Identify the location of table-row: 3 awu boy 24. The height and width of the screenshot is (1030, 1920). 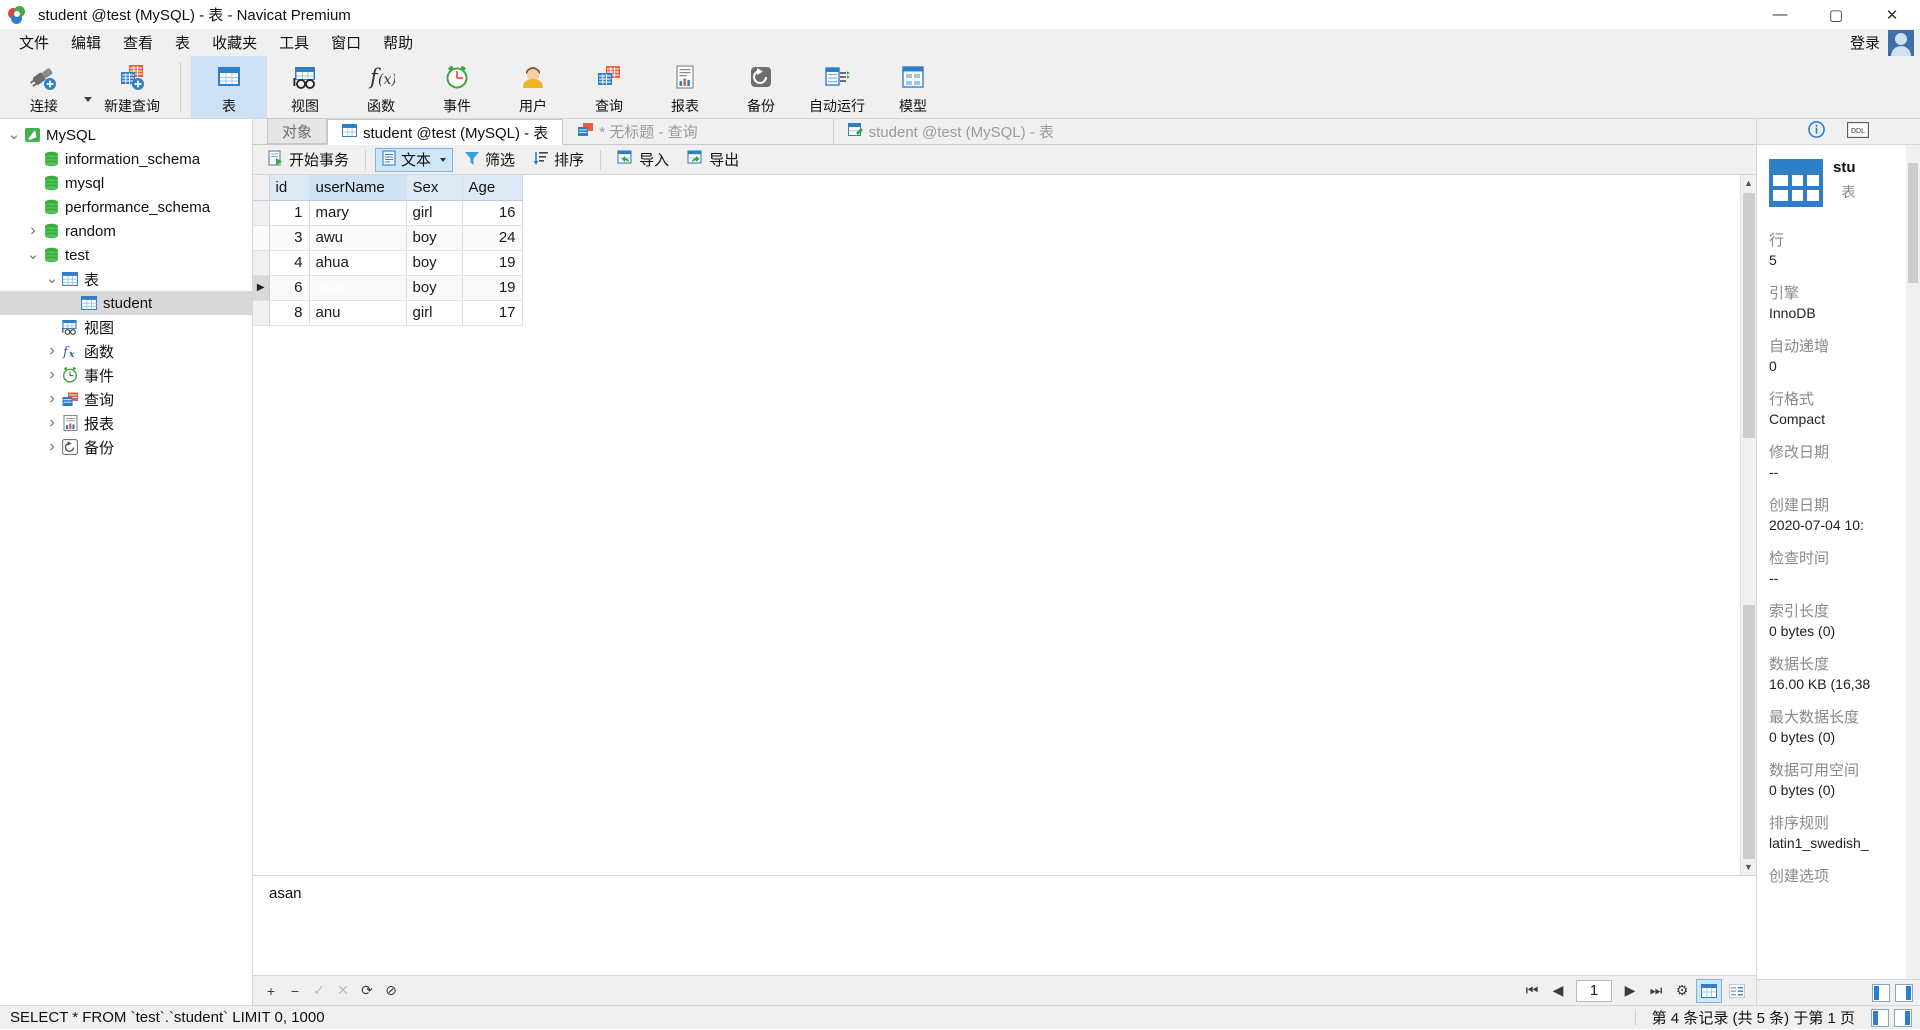
(388, 238).